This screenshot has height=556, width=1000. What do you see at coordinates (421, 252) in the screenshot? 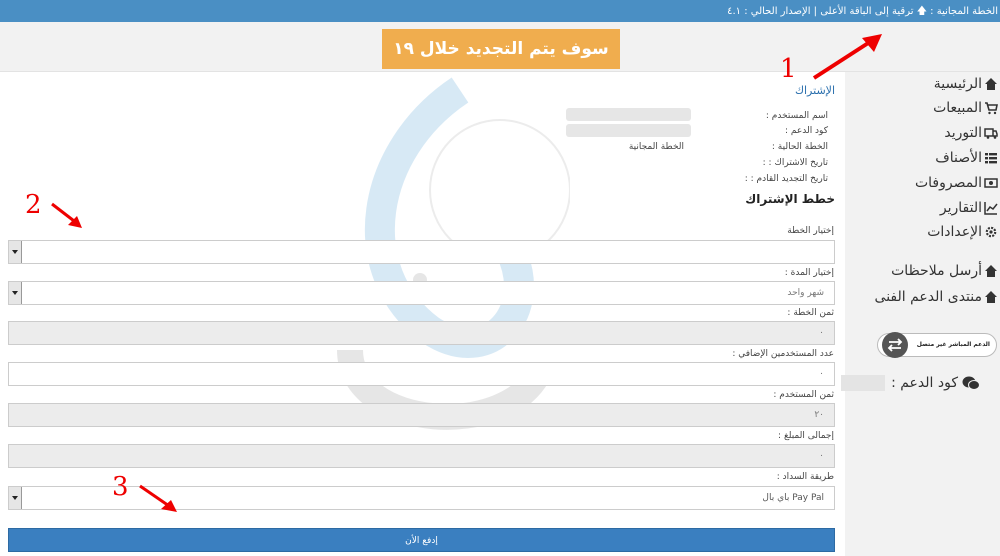
I see `plan-select` at bounding box center [421, 252].